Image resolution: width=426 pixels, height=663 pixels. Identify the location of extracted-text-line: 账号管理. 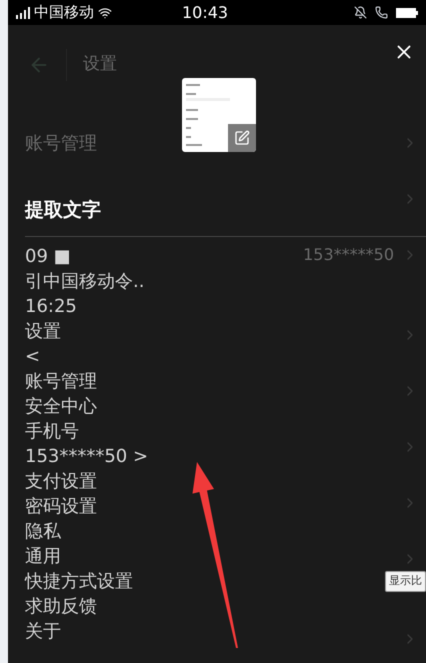
(61, 382).